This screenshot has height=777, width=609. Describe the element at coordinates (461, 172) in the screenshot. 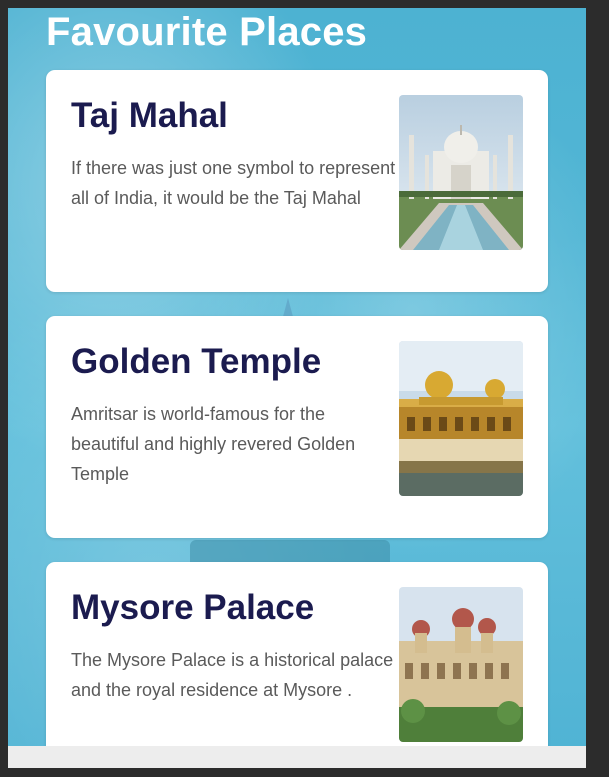

I see `taj-mahal-image` at that location.